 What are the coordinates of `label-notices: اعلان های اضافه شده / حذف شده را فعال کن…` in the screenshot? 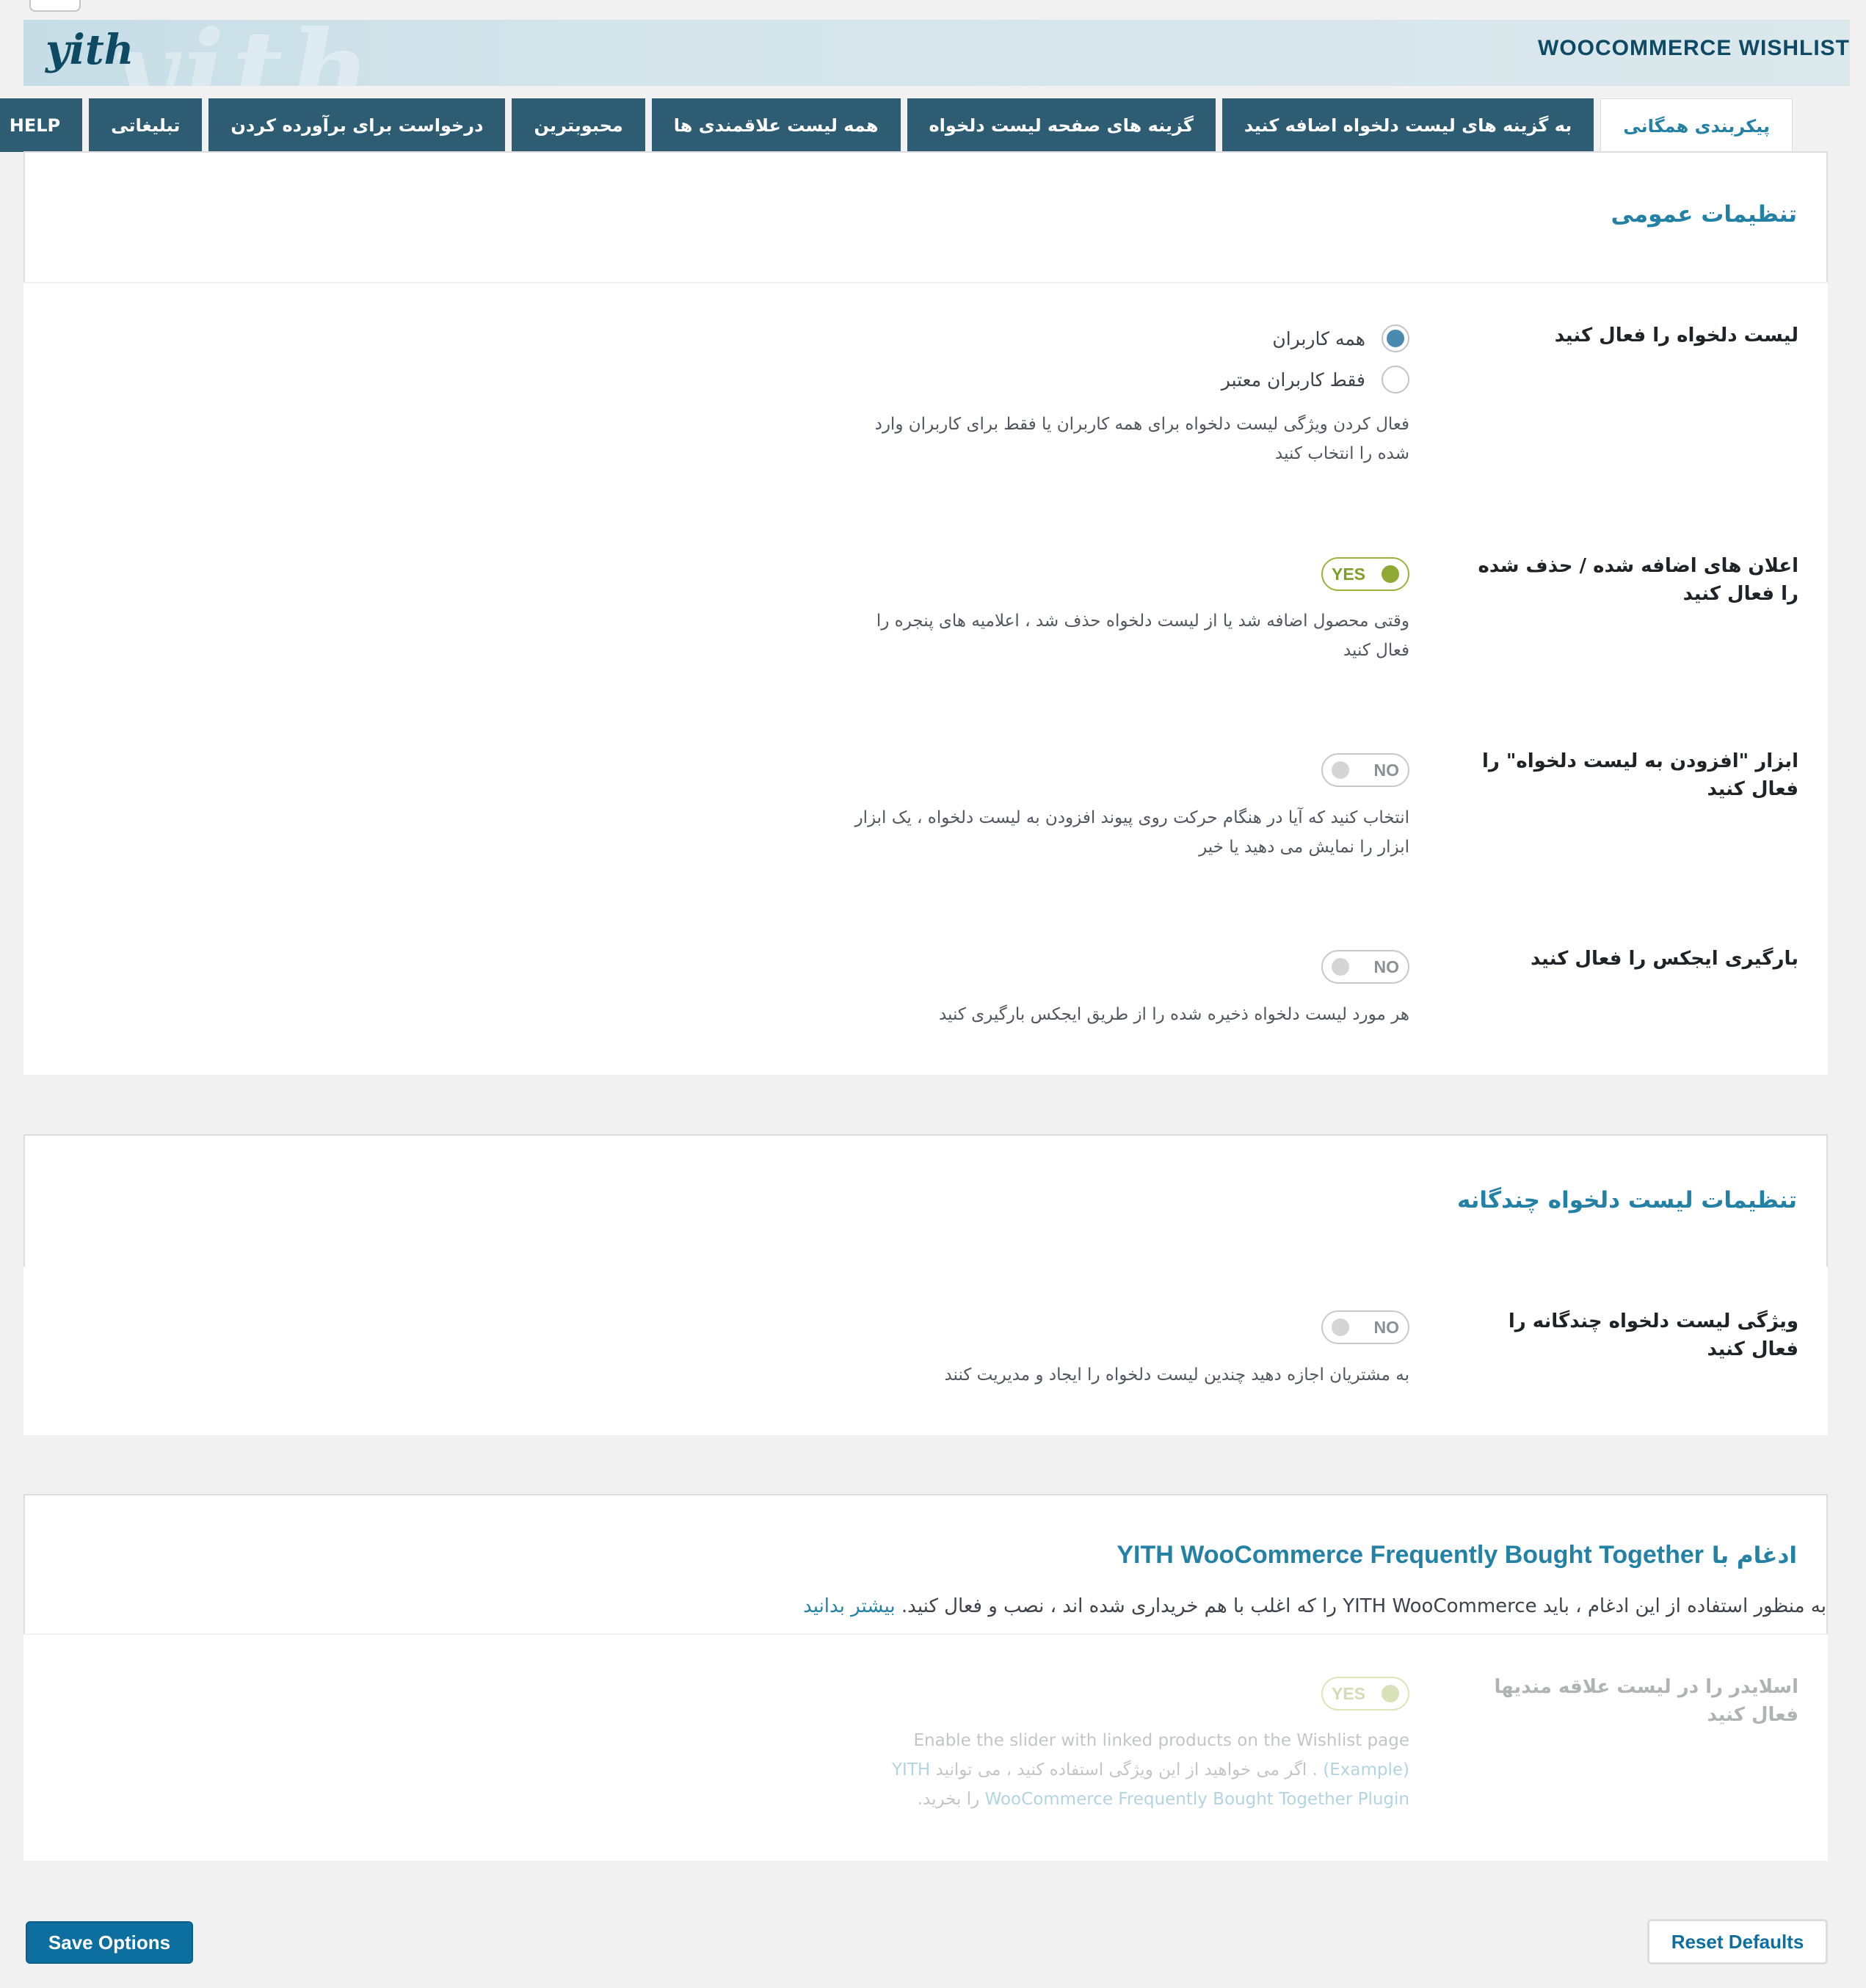 It's located at (1638, 580).